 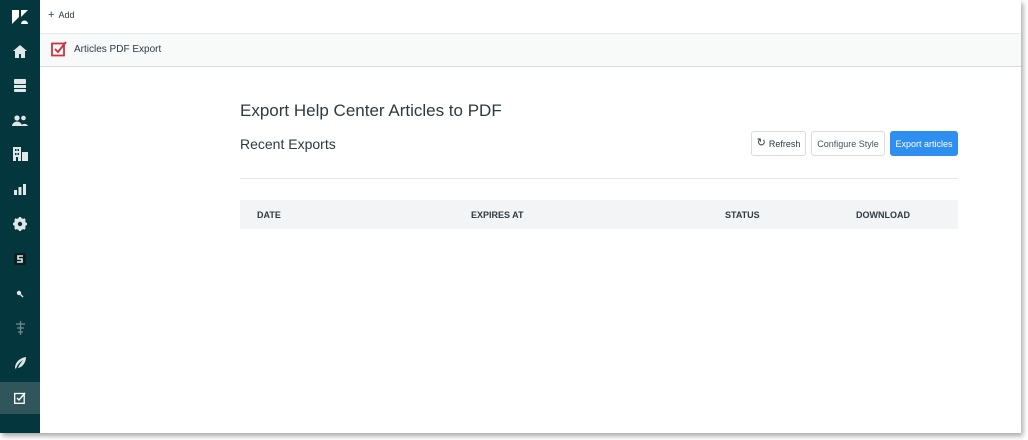 I want to click on column-header-status: STATUS, so click(x=742, y=215).